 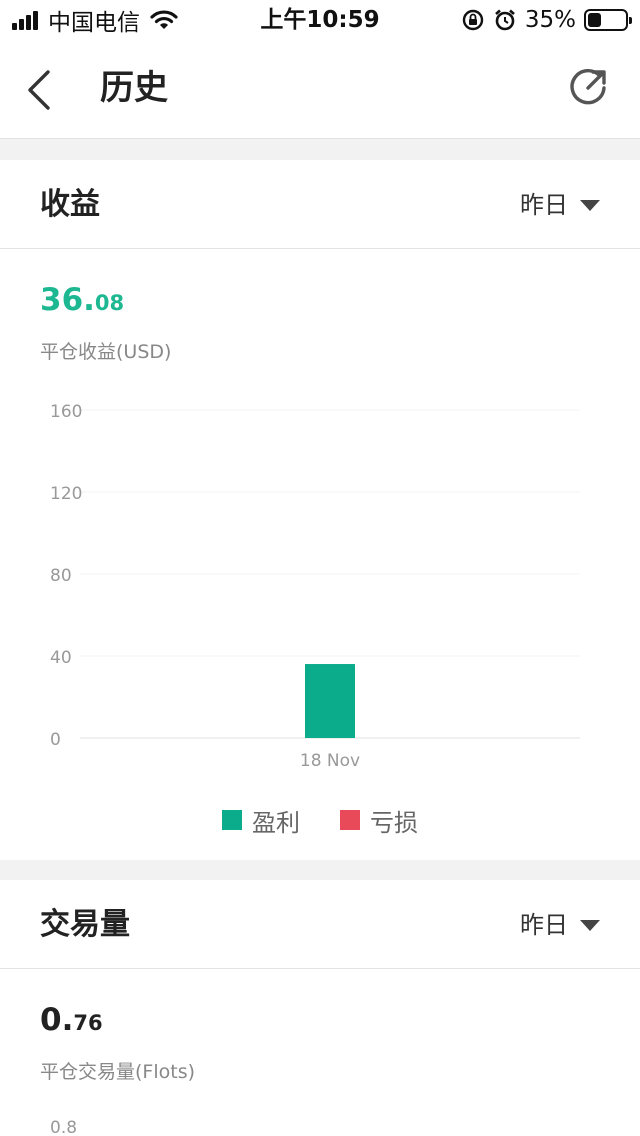 What do you see at coordinates (320, 20) in the screenshot?
I see `status-bar: 中国电信 上午10:59 35%` at bounding box center [320, 20].